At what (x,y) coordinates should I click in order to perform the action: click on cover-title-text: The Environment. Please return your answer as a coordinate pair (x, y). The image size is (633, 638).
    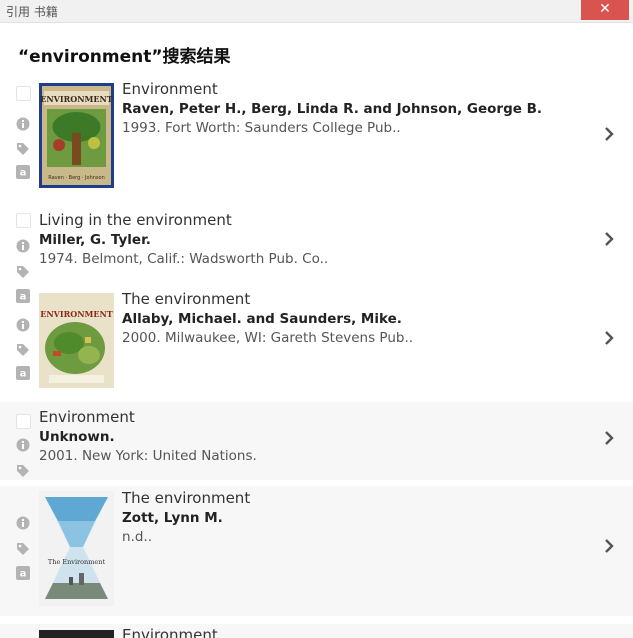
    Looking at the image, I should click on (77, 562).